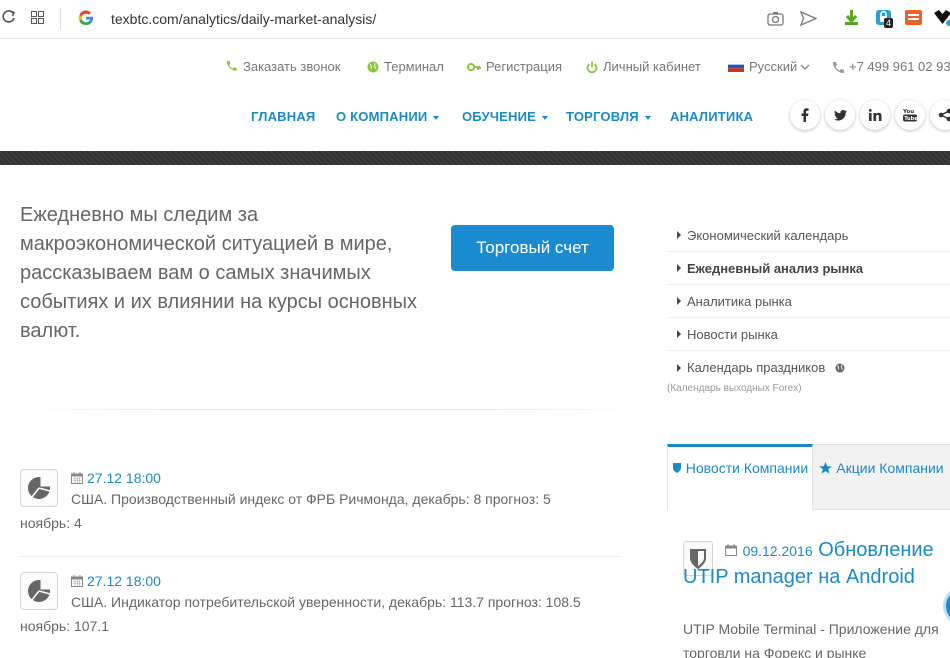 Image resolution: width=950 pixels, height=658 pixels. I want to click on sidebar-item-economic-calendar: Экономический календарь, so click(808, 235).